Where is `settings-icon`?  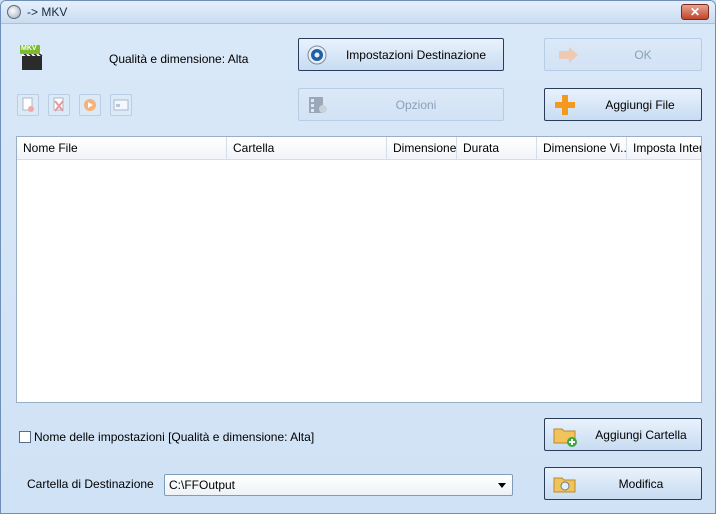 settings-icon is located at coordinates (317, 56).